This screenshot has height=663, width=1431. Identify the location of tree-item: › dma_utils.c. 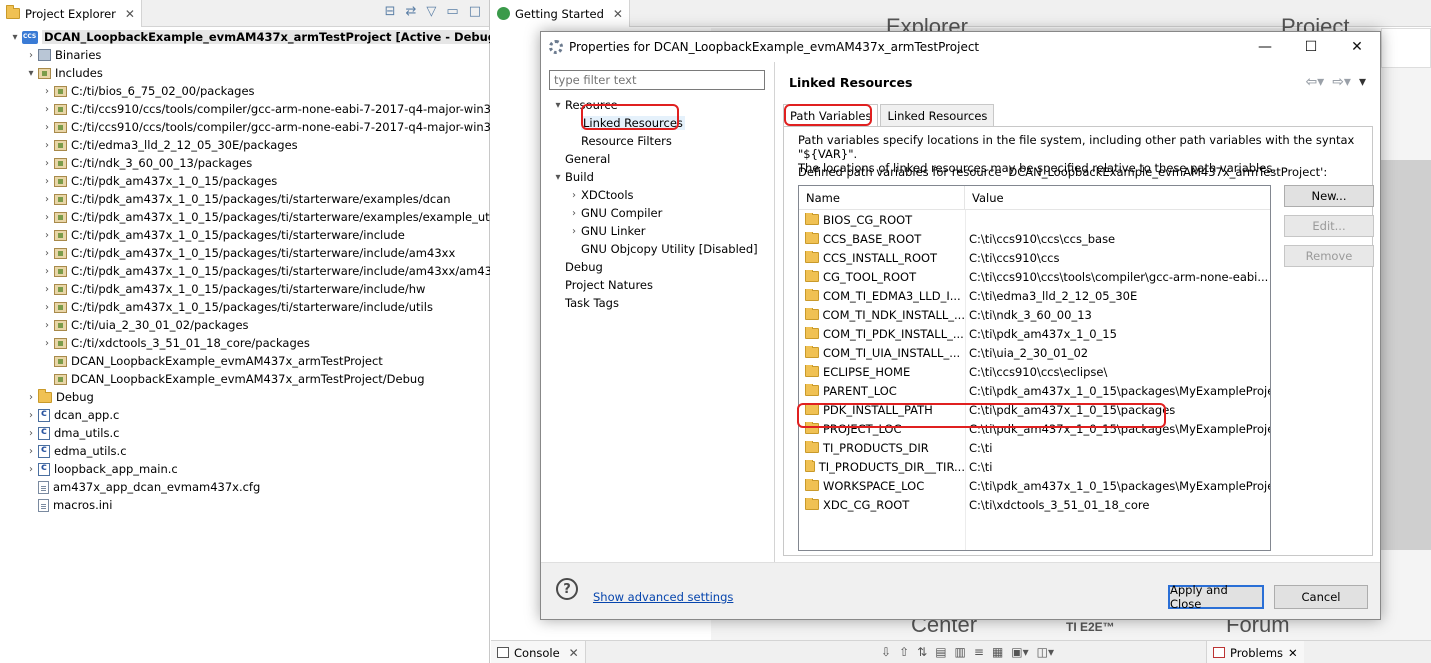
(245, 433).